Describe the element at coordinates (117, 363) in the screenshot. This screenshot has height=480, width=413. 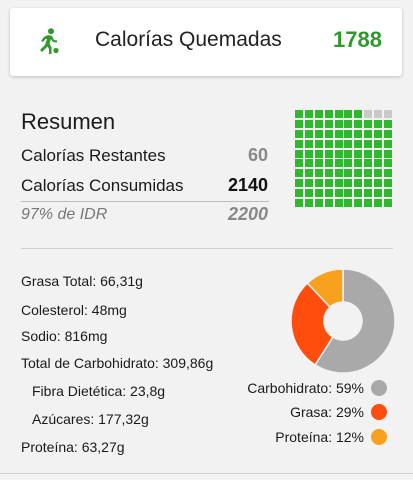
I see `nutrient-carbs: Total de Carbohidrato: 309,86g` at that location.